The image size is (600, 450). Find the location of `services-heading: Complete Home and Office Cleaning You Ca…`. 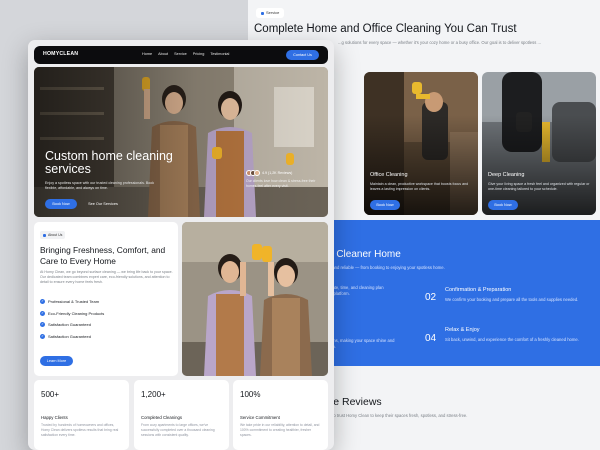

services-heading: Complete Home and Office Cleaning You Ca… is located at coordinates (385, 29).